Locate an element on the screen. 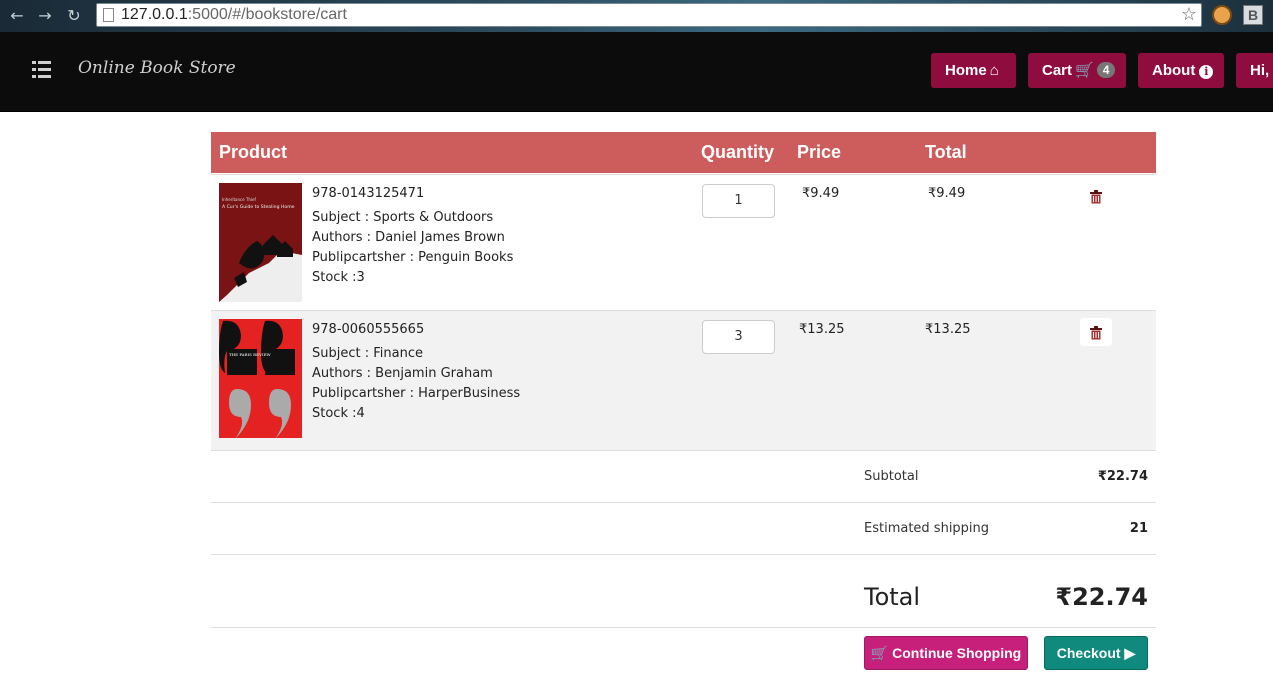  book-isbn: 978-0143125471 is located at coordinates (368, 193).